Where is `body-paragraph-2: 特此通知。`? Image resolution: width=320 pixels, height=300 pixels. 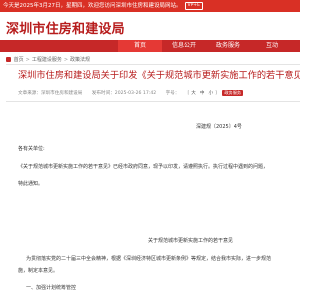 body-paragraph-2: 特此通知。 is located at coordinates (31, 184).